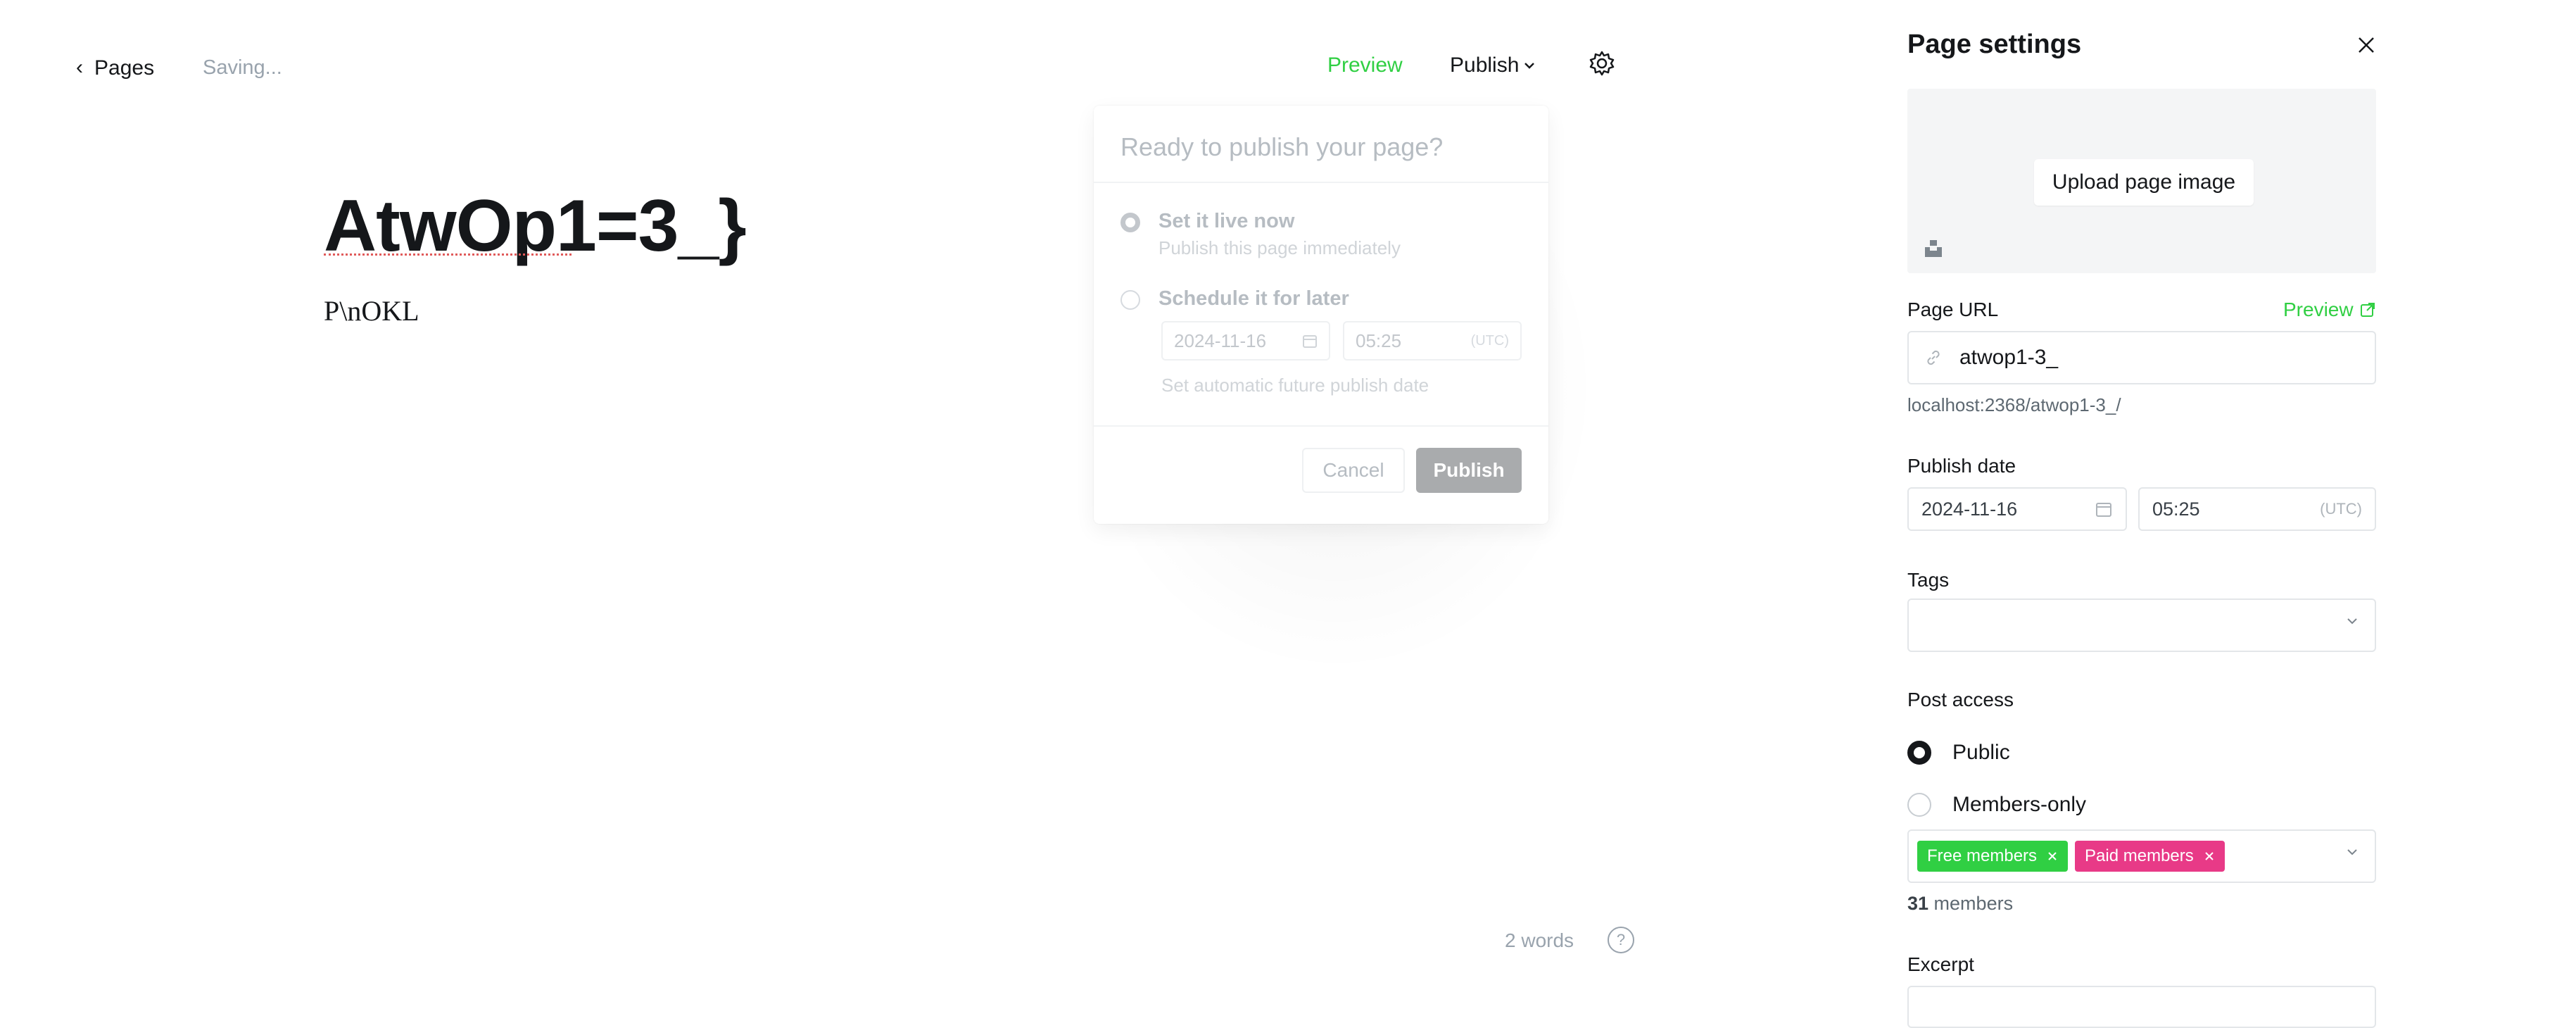 The height and width of the screenshot is (1028, 2576). I want to click on publish-date-input: 2024-11-16, so click(2017, 509).